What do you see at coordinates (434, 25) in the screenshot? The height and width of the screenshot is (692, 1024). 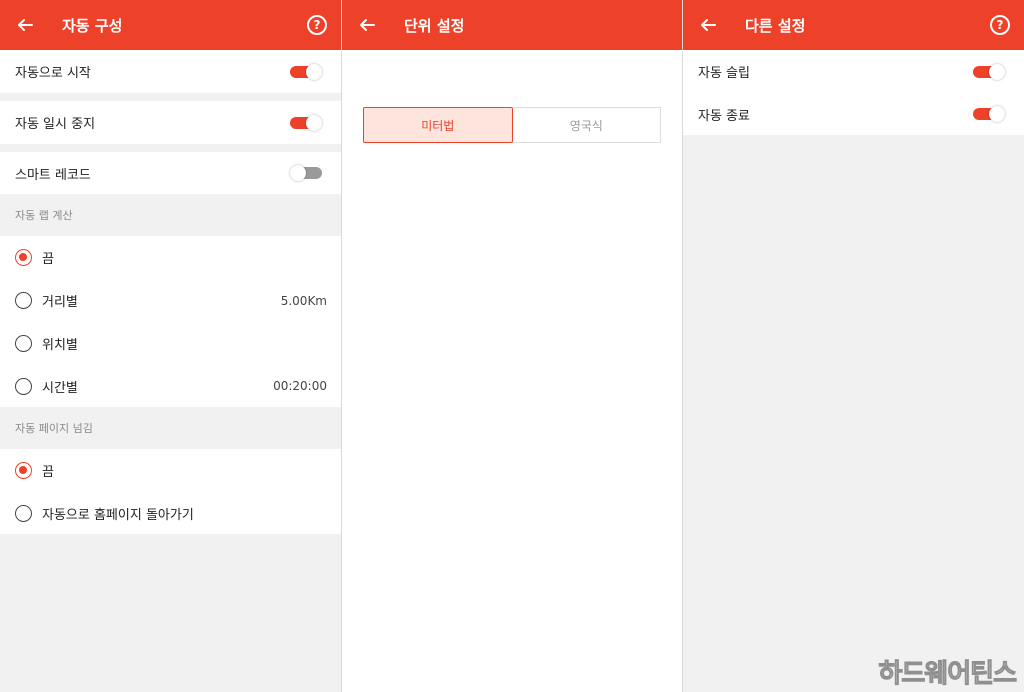 I see `page-title: 단위 설정` at bounding box center [434, 25].